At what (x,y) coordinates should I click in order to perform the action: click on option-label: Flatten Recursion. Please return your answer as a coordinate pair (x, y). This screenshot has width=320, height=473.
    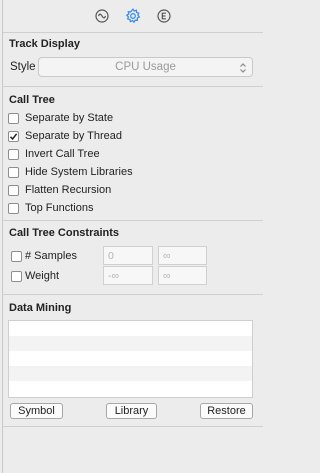
    Looking at the image, I should click on (68, 190).